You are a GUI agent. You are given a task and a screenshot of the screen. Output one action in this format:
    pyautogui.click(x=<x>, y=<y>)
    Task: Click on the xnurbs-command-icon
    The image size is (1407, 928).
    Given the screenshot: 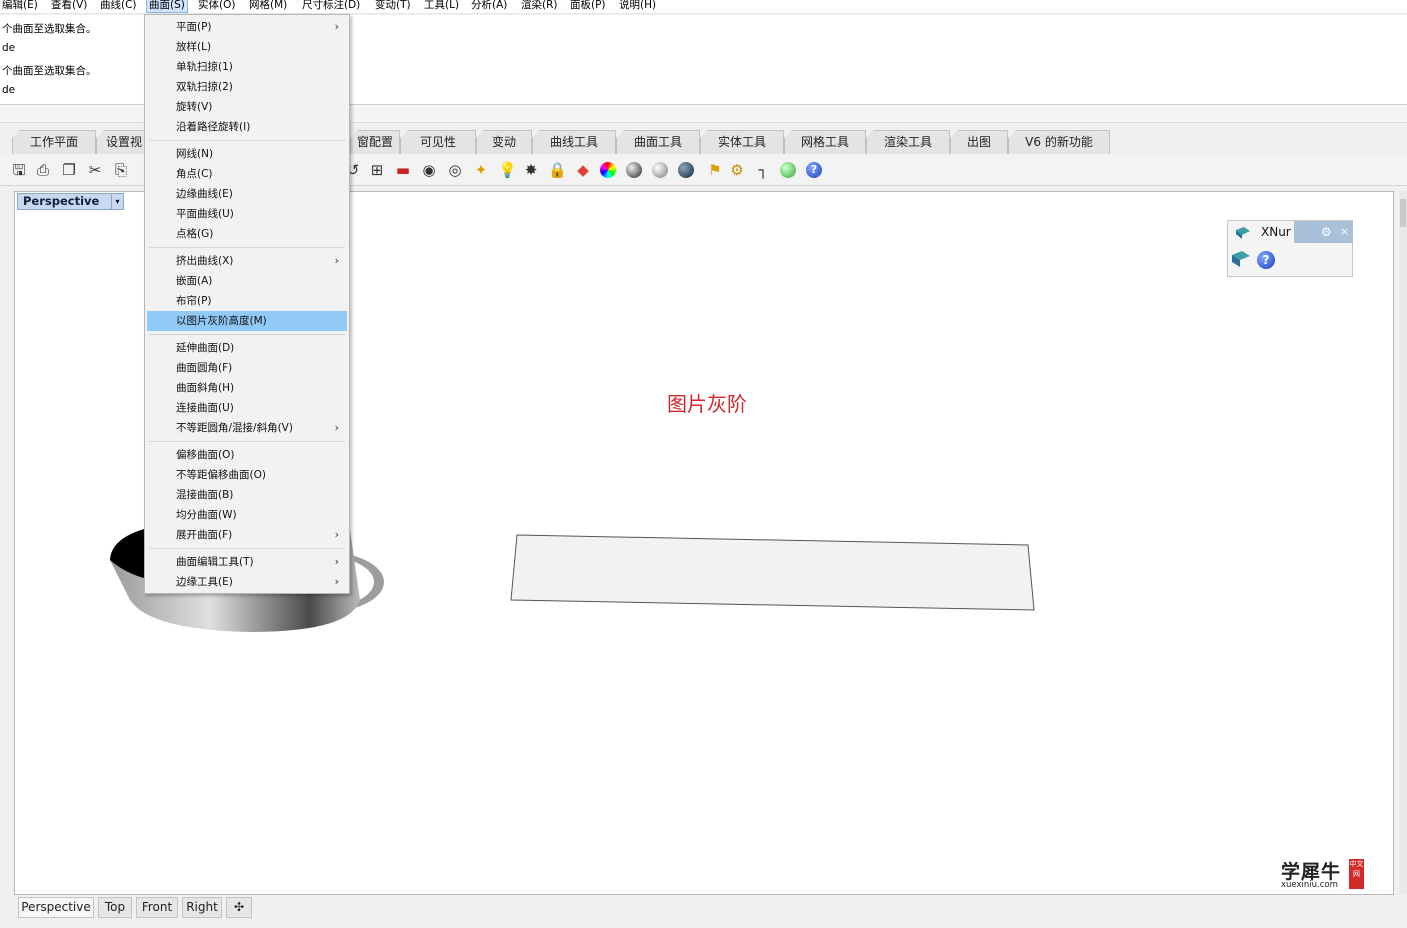 What is the action you would take?
    pyautogui.click(x=1241, y=259)
    